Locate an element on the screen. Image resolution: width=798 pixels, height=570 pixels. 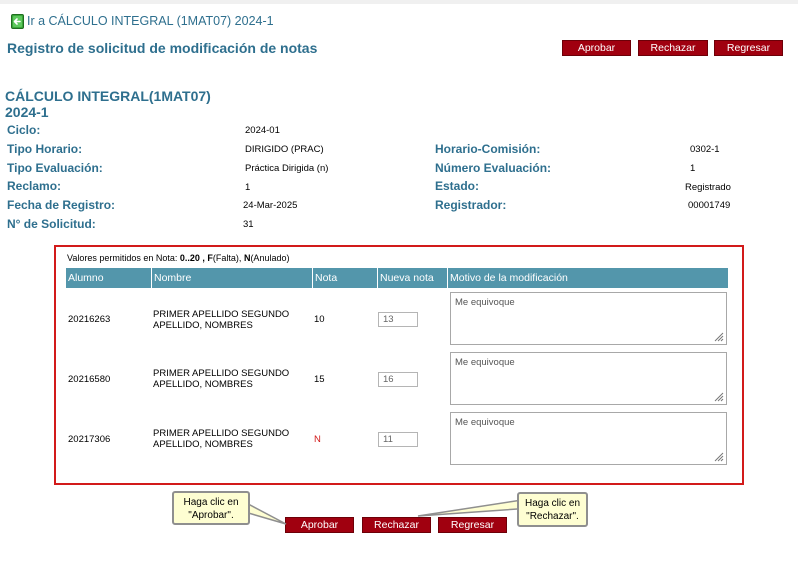
current-grade: 15 is located at coordinates (319, 379).